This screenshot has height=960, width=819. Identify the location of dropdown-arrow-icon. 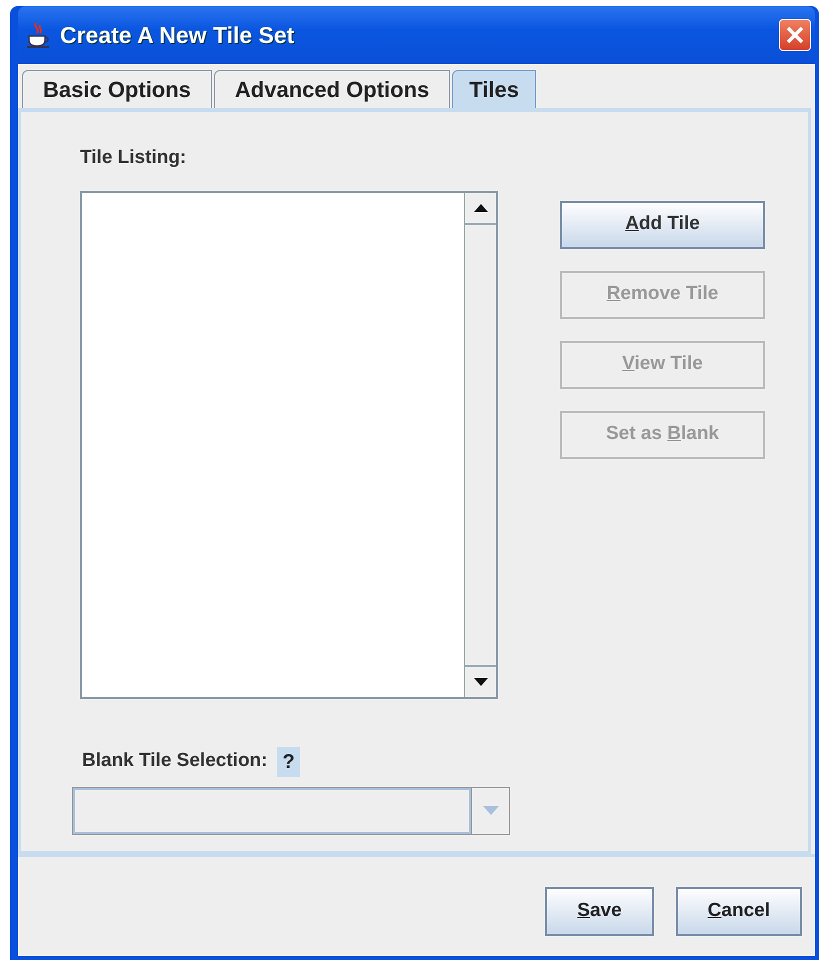
(490, 810).